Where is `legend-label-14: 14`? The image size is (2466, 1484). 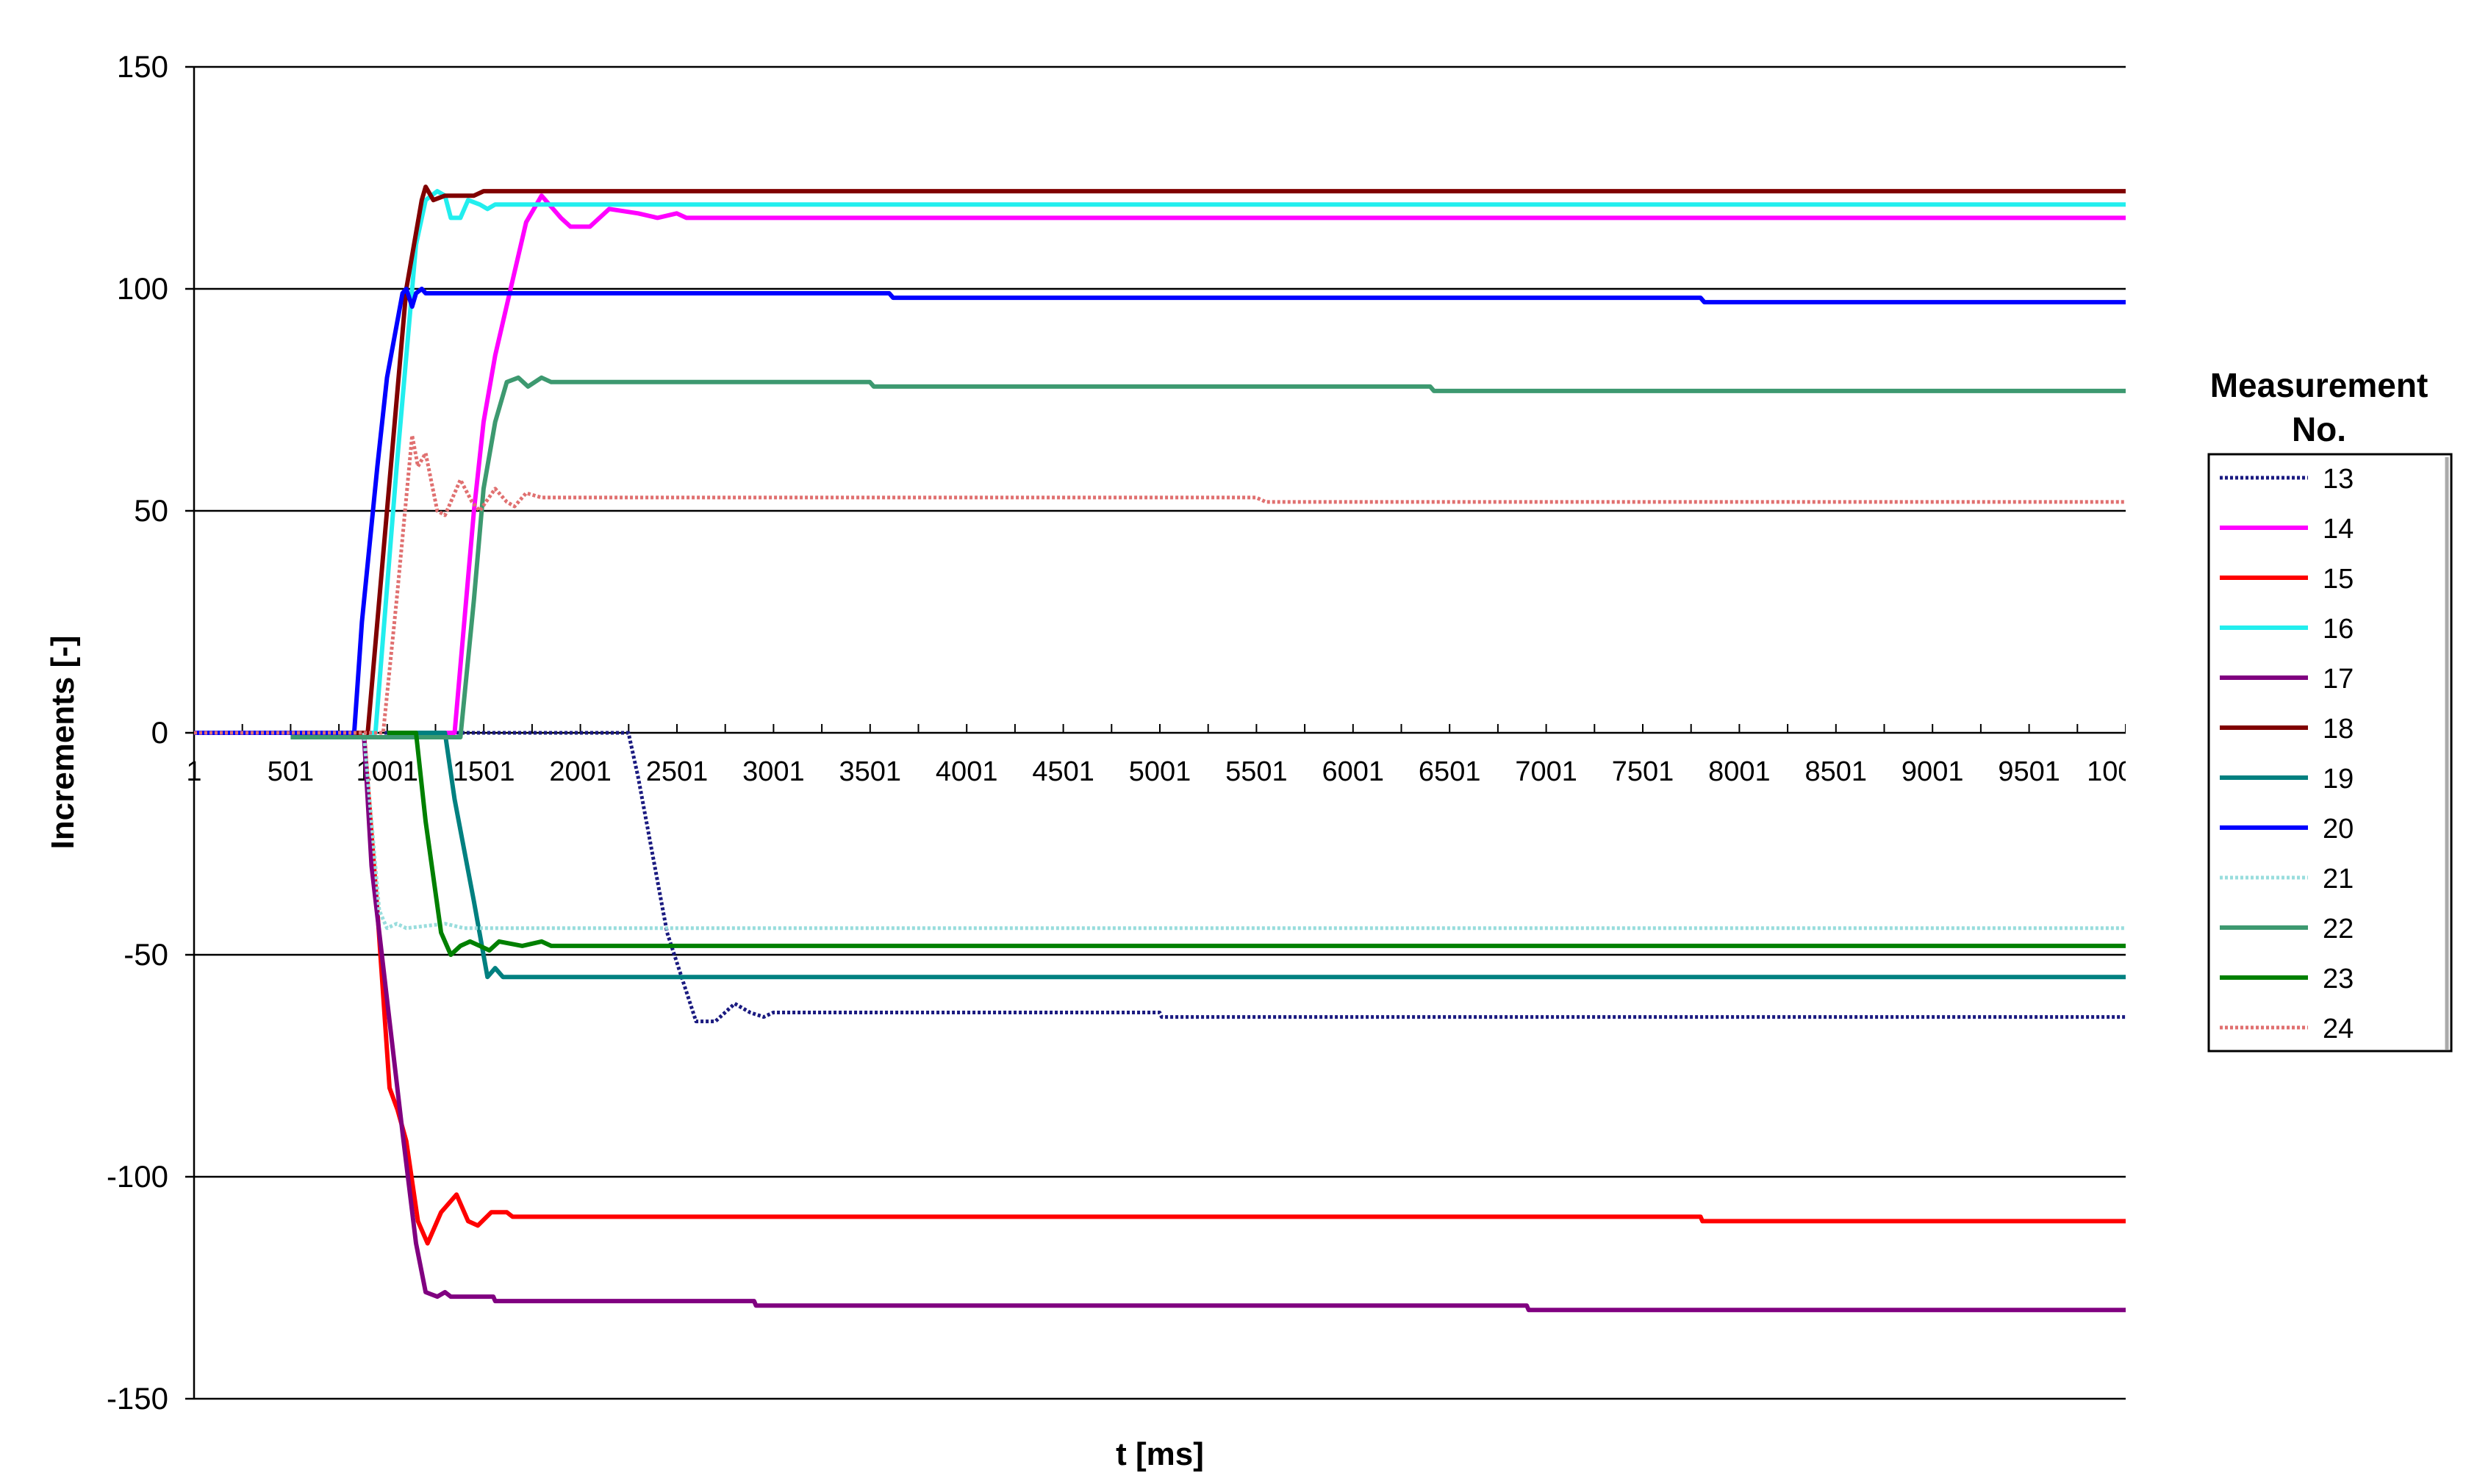
legend-label-14: 14 is located at coordinates (2338, 530).